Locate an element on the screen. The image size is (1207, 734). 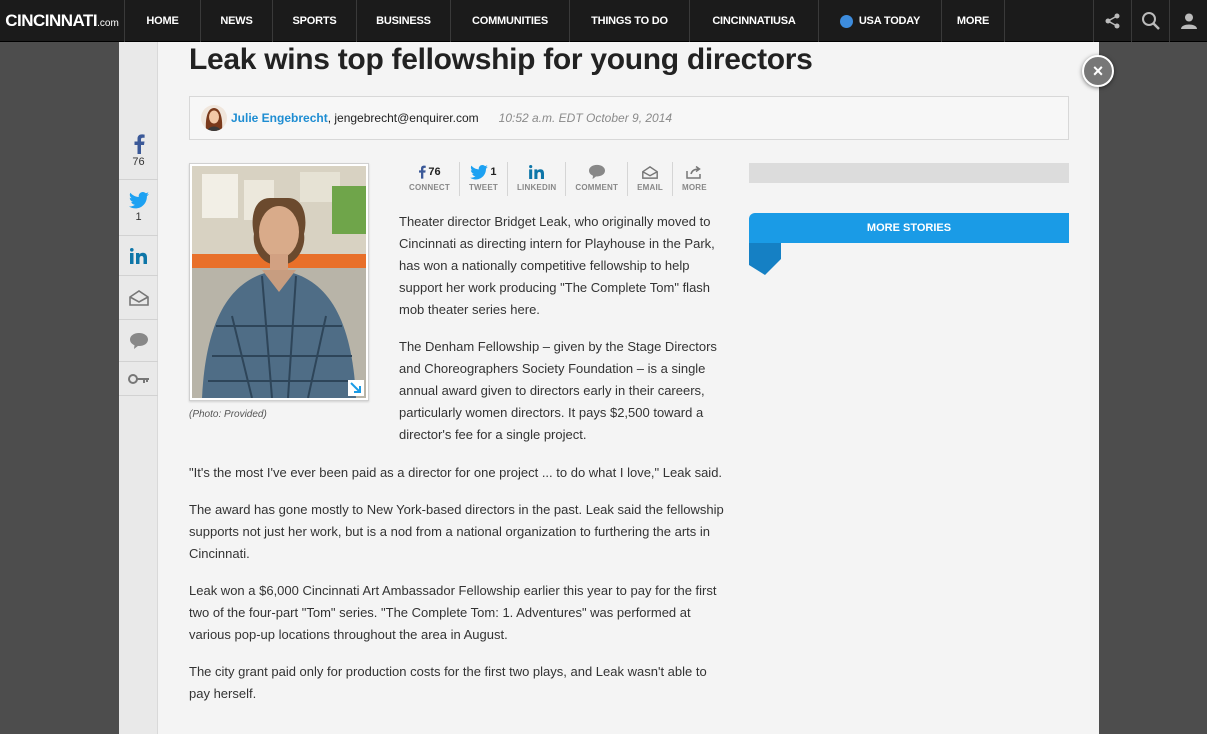
photo-image is located at coordinates (279, 282).